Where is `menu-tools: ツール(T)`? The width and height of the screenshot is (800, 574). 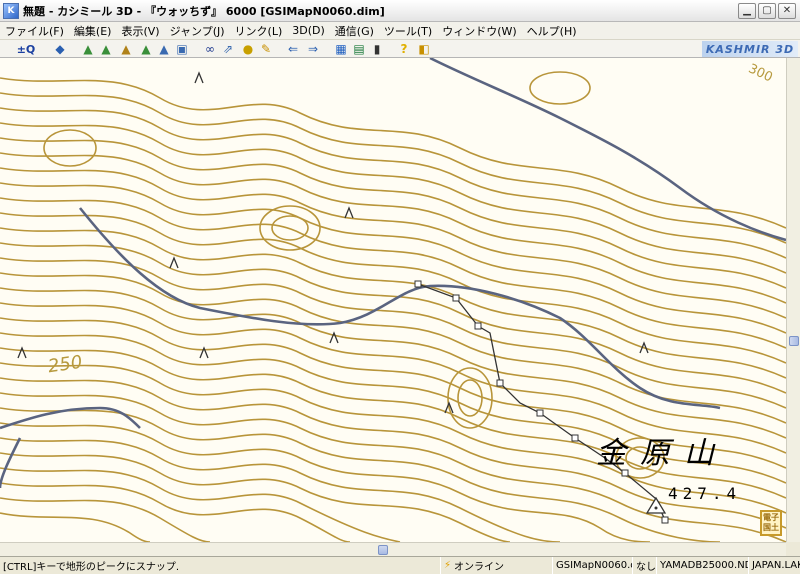 menu-tools: ツール(T) is located at coordinates (408, 31).